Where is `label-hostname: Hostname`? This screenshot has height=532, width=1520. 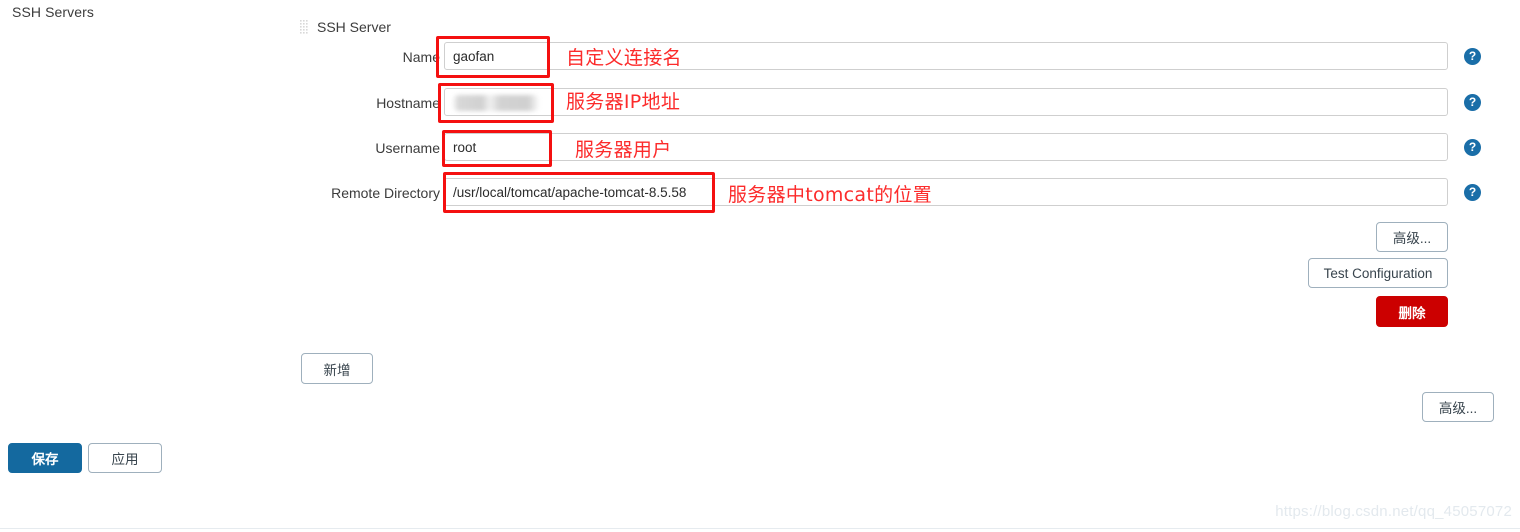 label-hostname: Hostname is located at coordinates (408, 103).